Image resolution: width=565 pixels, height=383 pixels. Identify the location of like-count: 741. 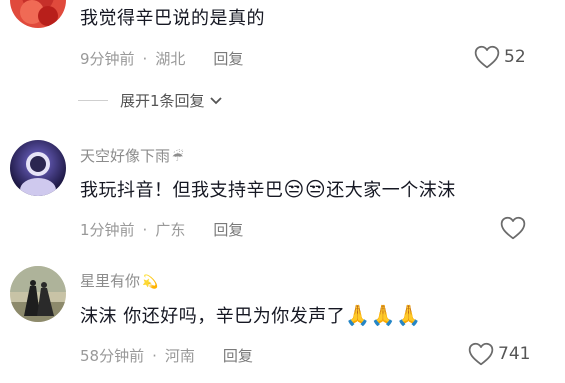
(514, 354).